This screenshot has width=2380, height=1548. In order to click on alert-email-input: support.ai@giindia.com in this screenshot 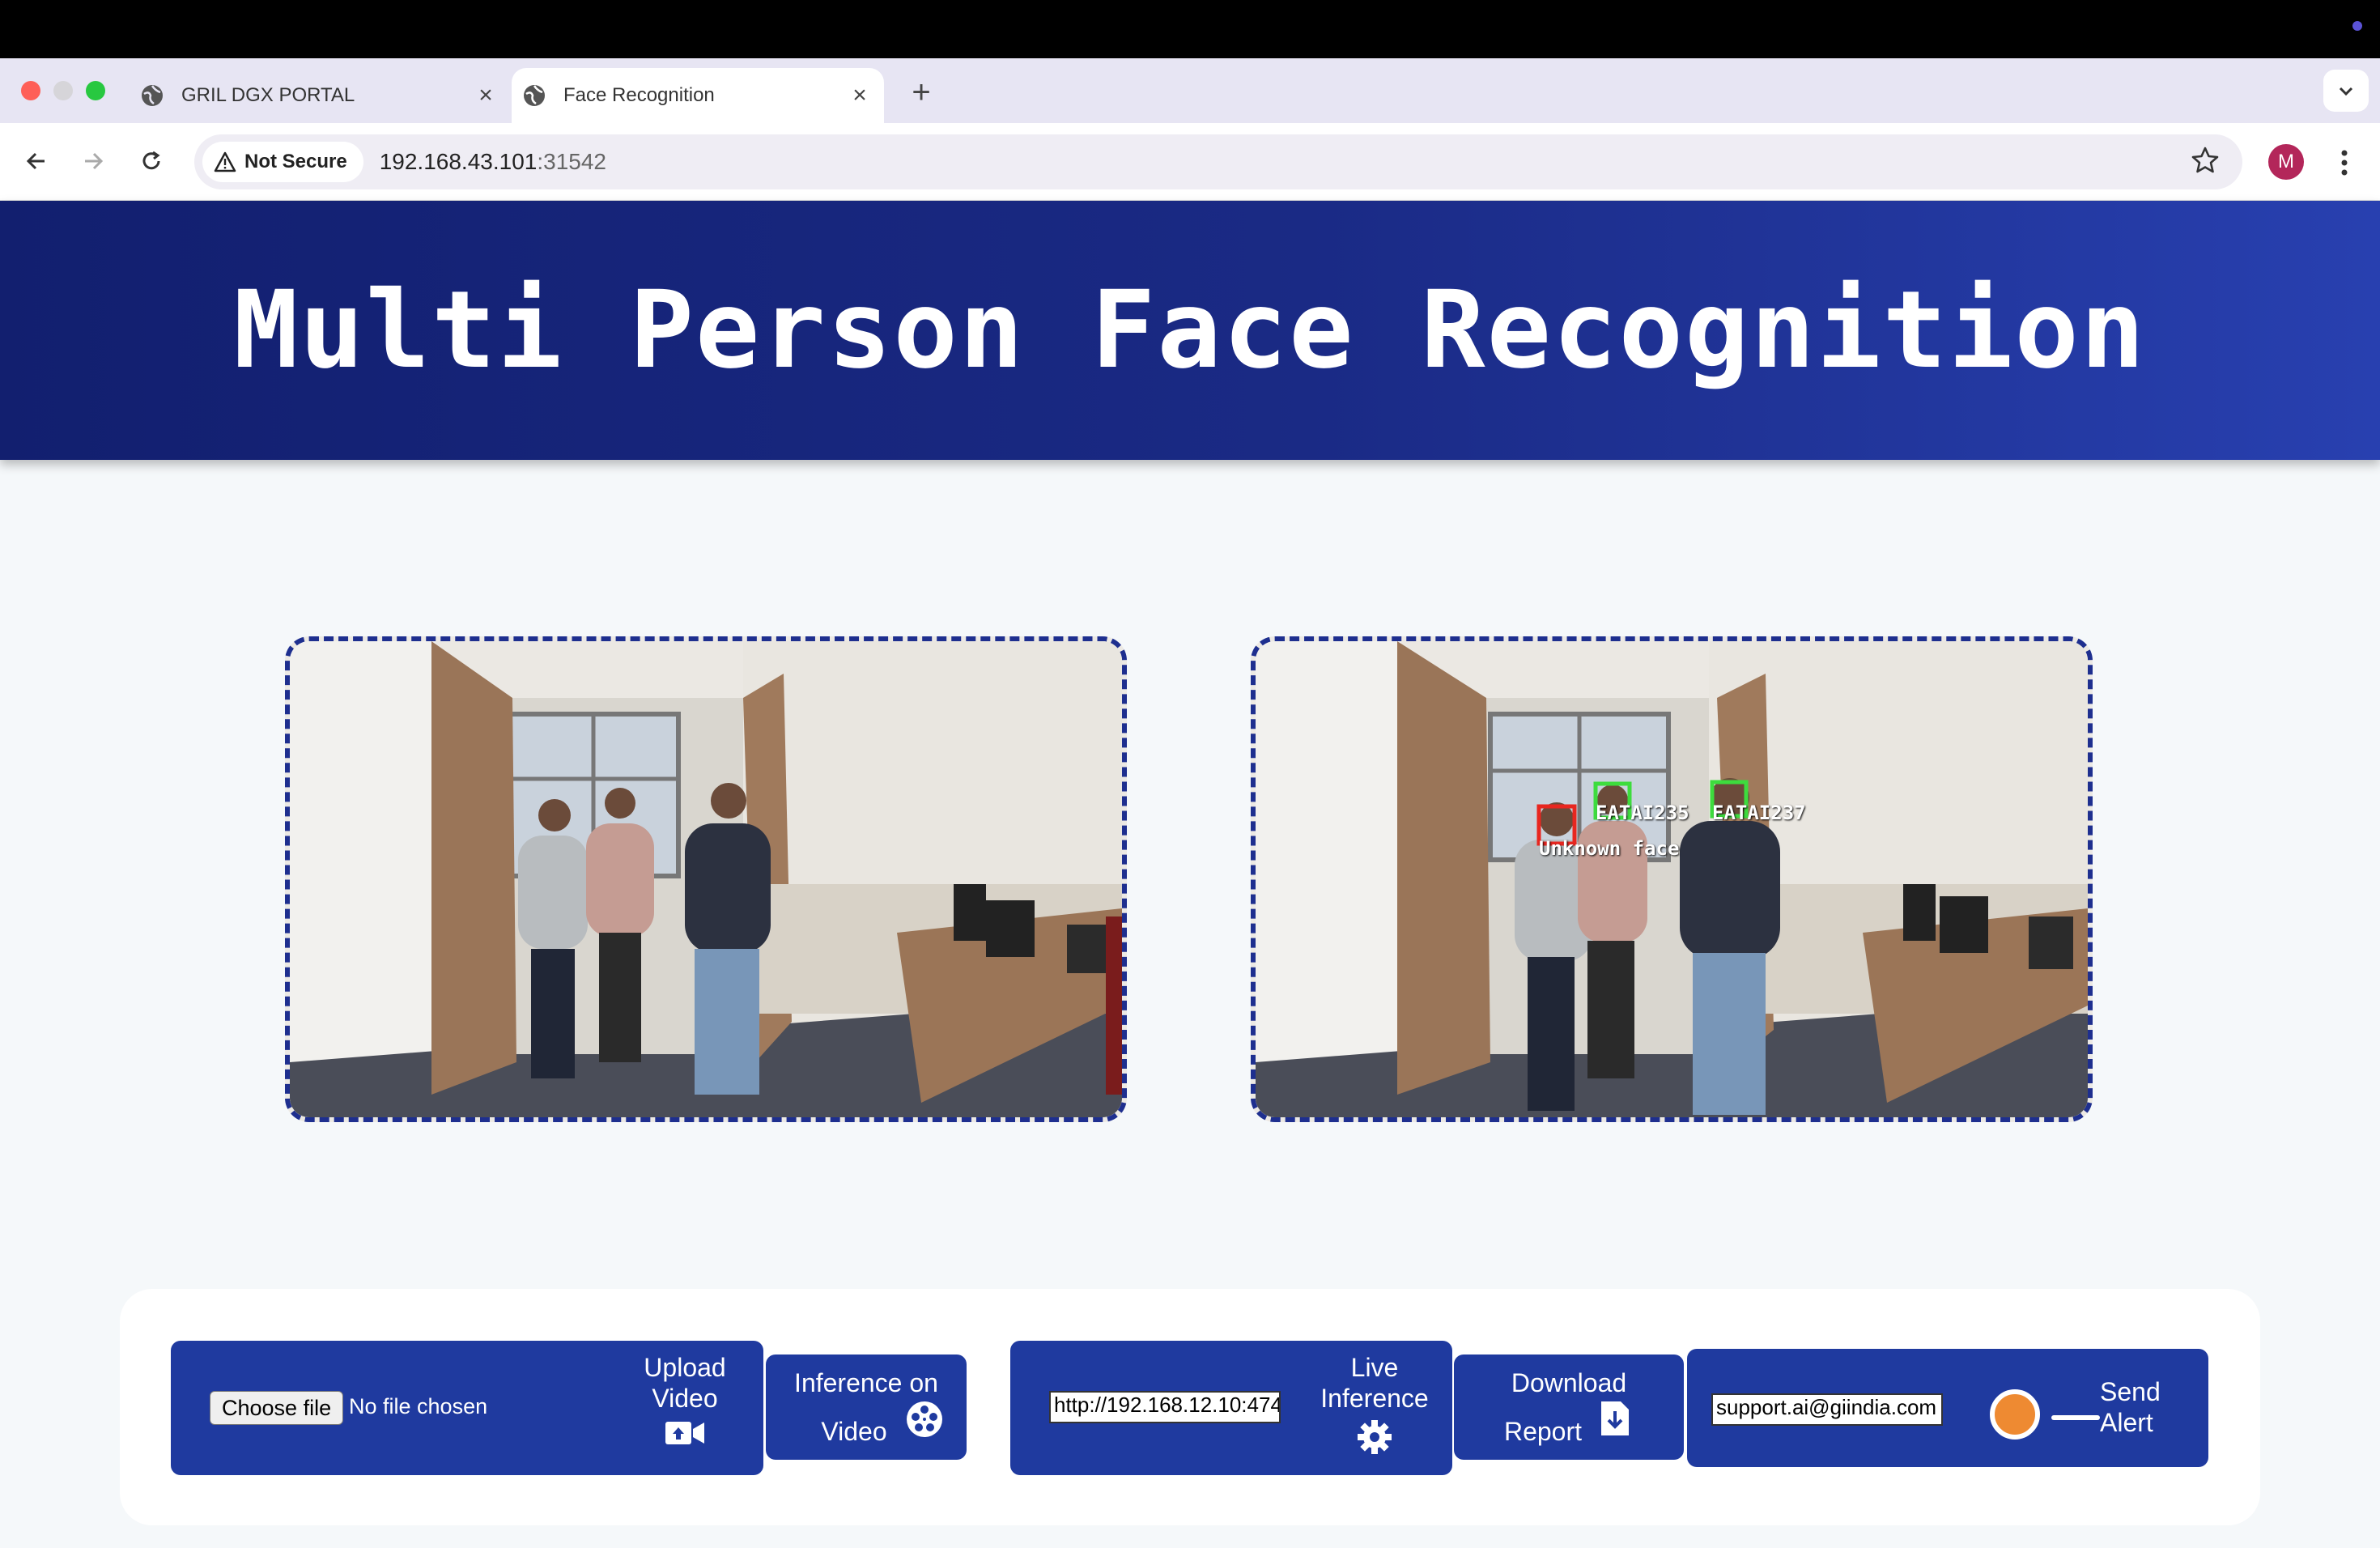, I will do `click(1827, 1409)`.